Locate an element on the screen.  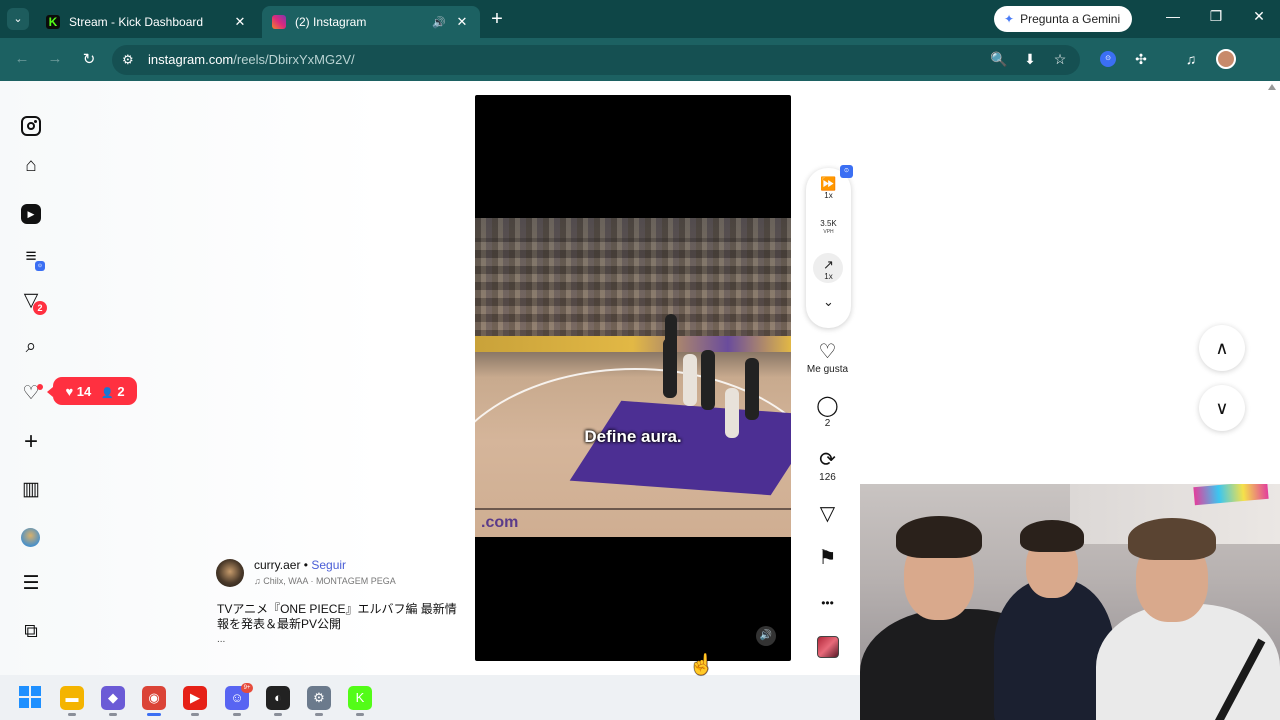
gemini-icon: ✦ is located at coordinates (1009, 19).